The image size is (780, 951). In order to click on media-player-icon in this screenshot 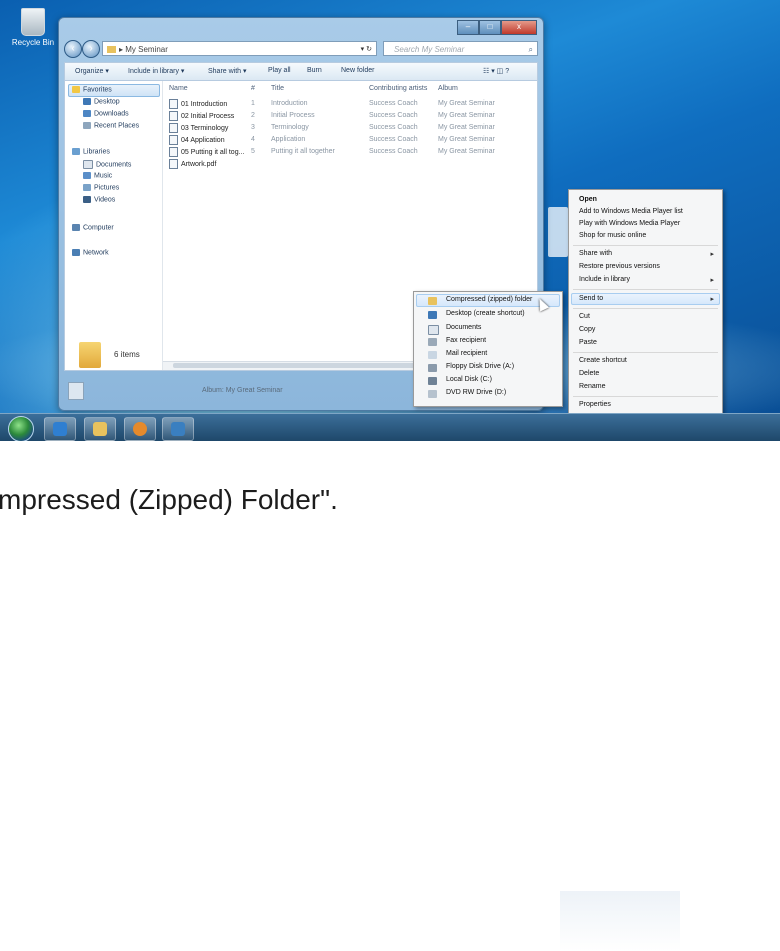, I will do `click(140, 429)`.